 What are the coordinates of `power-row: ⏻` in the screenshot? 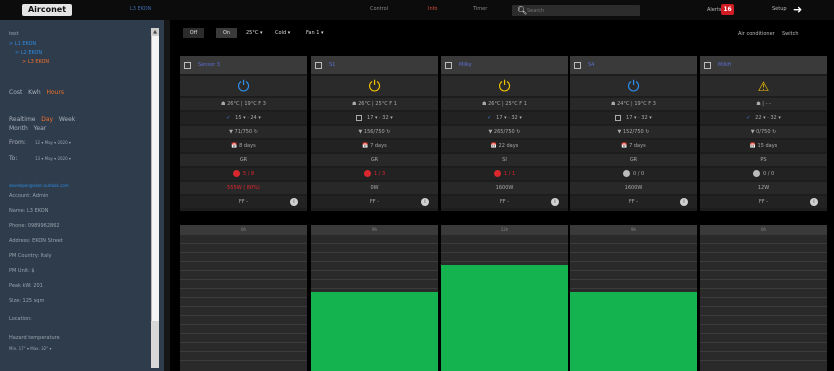 It's located at (504, 86).